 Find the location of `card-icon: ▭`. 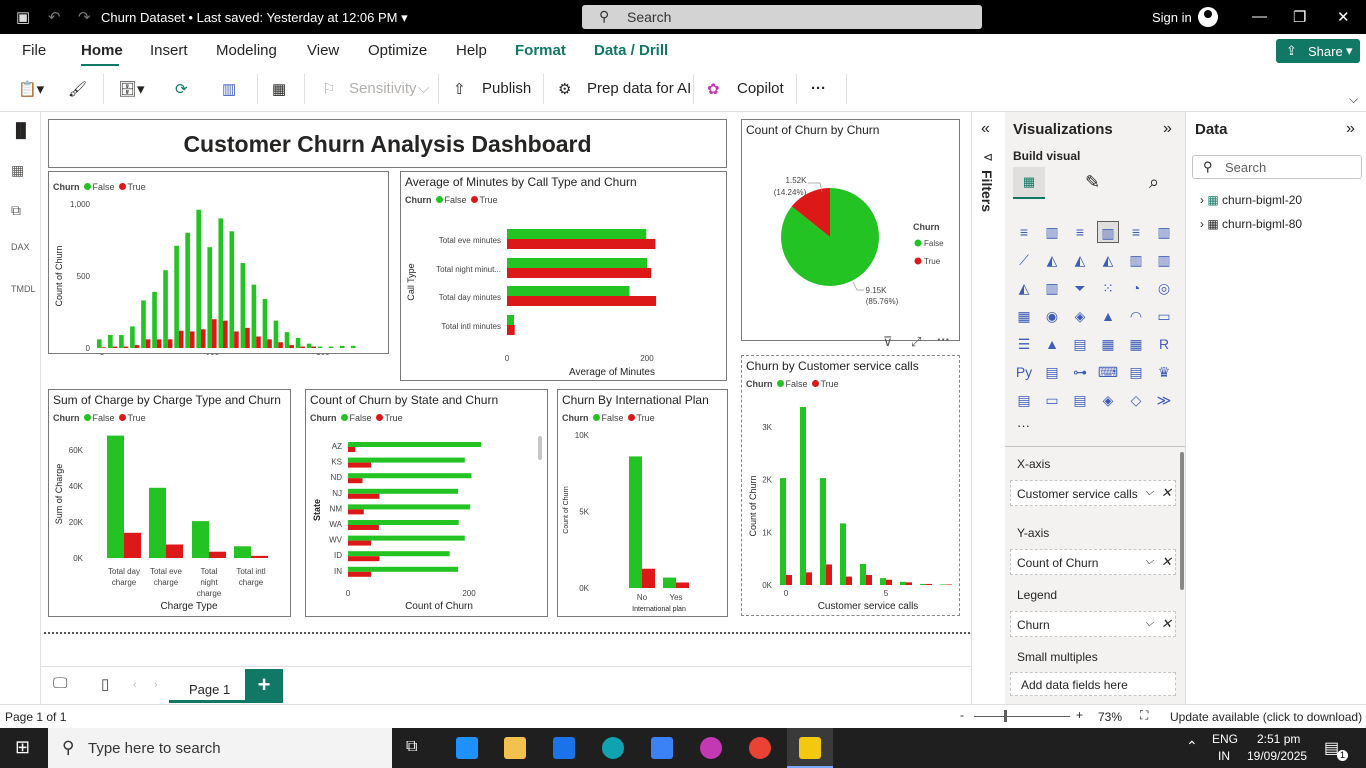

card-icon: ▭ is located at coordinates (1164, 316).